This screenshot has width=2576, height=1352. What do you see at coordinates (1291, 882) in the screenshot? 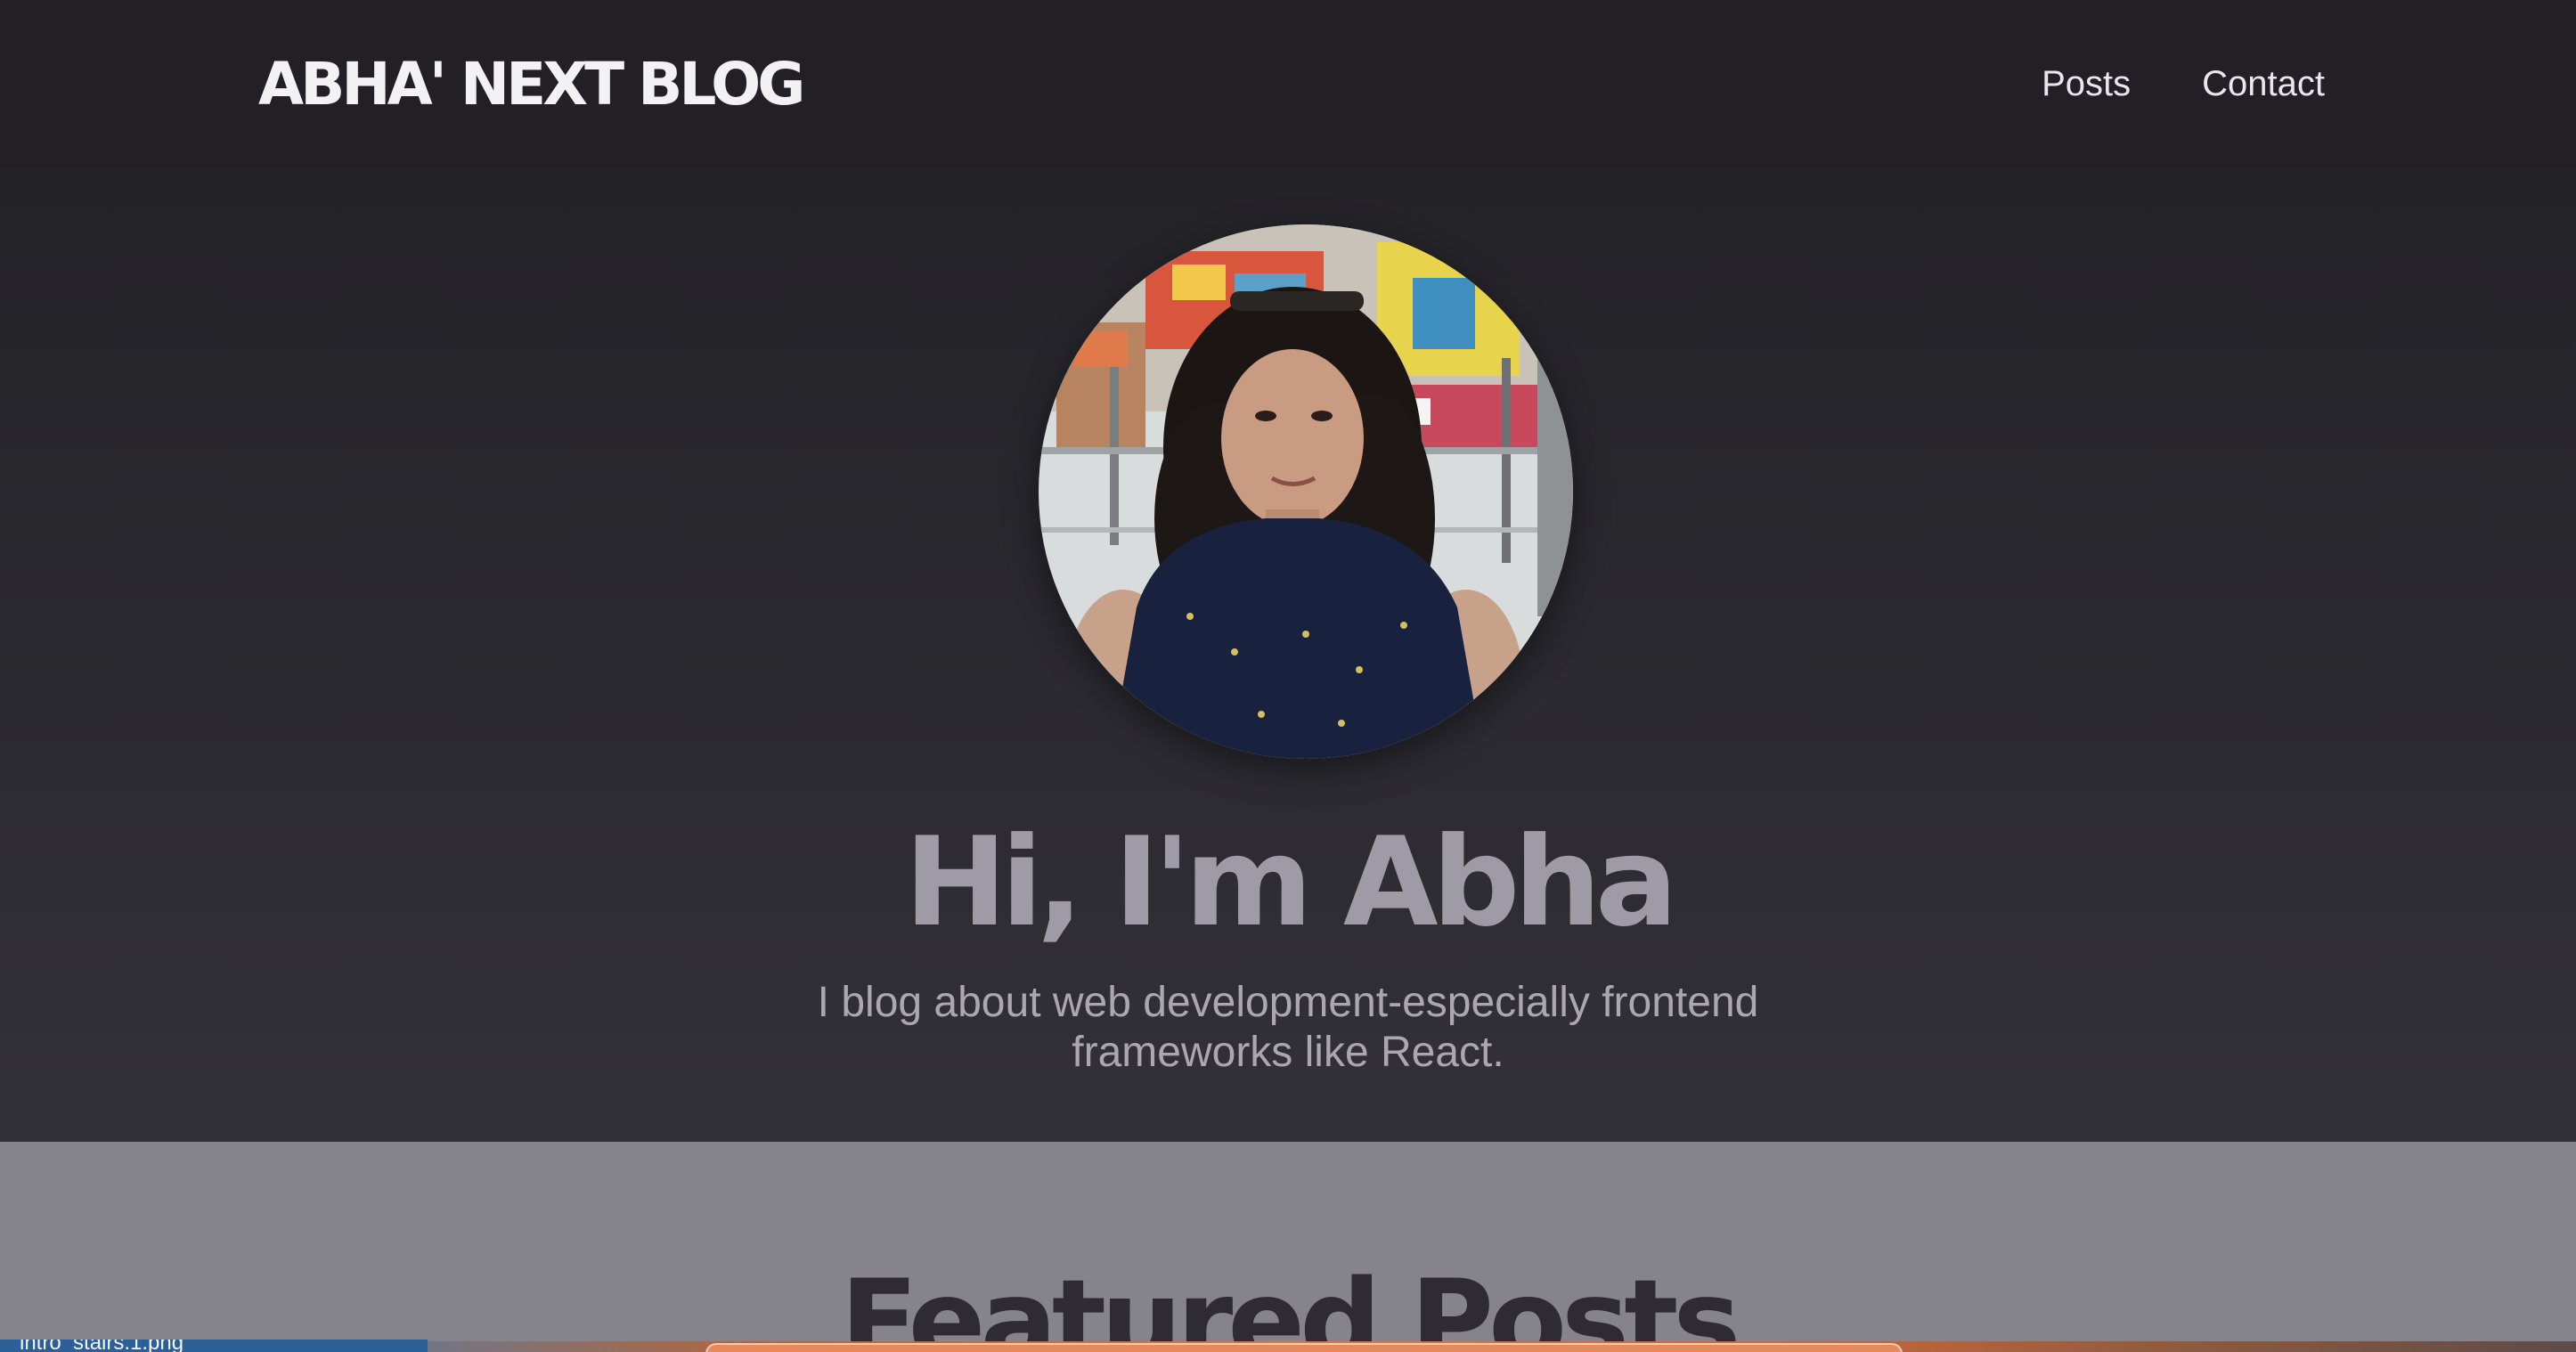
I see `hero-greeting: Hi, I'm Abha` at bounding box center [1291, 882].